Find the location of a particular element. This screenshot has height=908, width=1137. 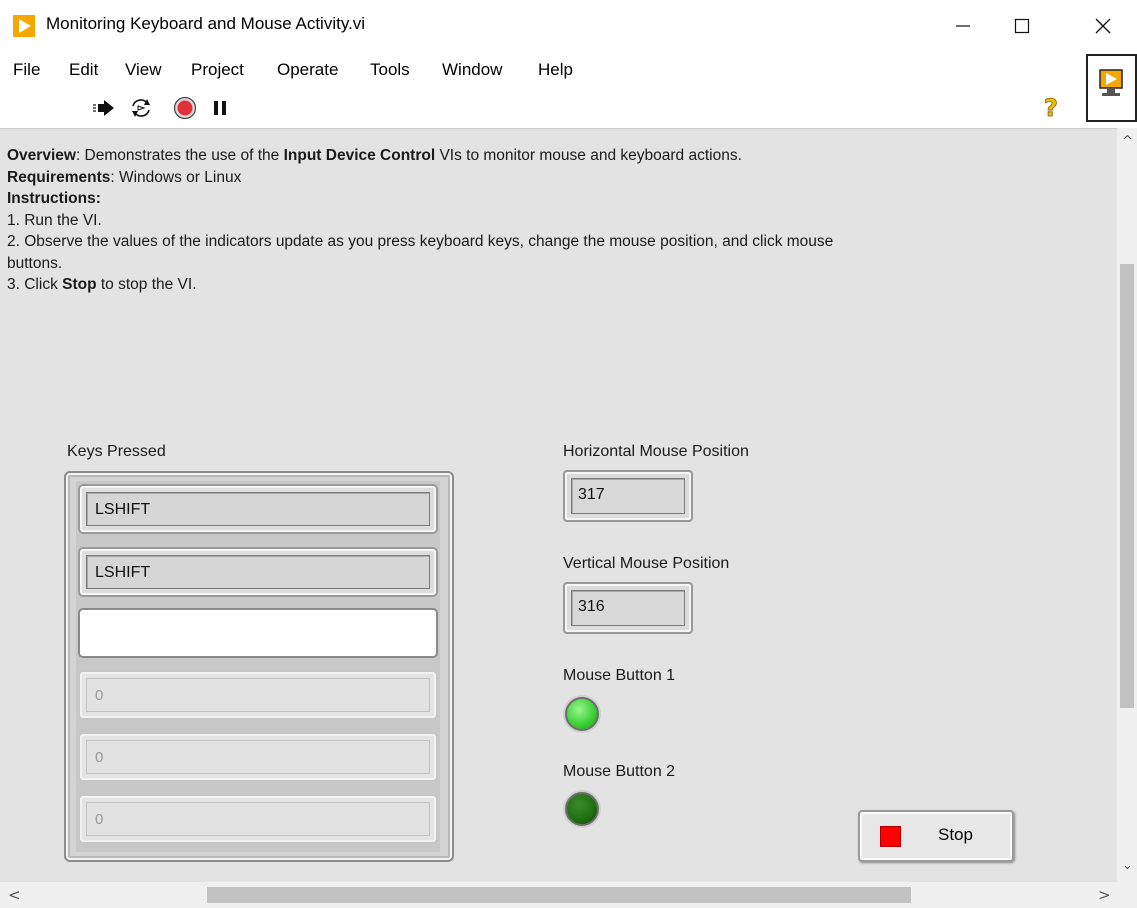

keys-pressed-array: LSHIFT LSHIFT 0 0 0 is located at coordinates (259, 666).